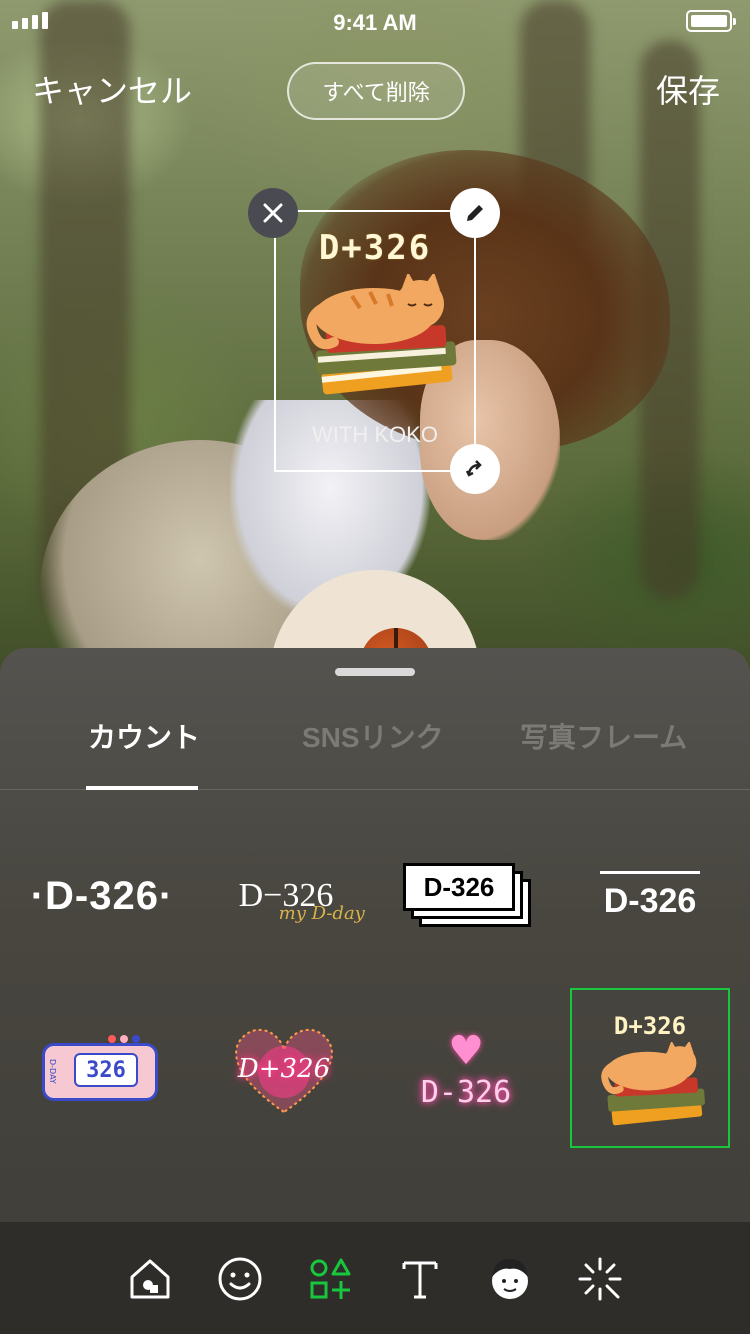 The height and width of the screenshot is (1334, 750). I want to click on tool-effects, so click(600, 1279).